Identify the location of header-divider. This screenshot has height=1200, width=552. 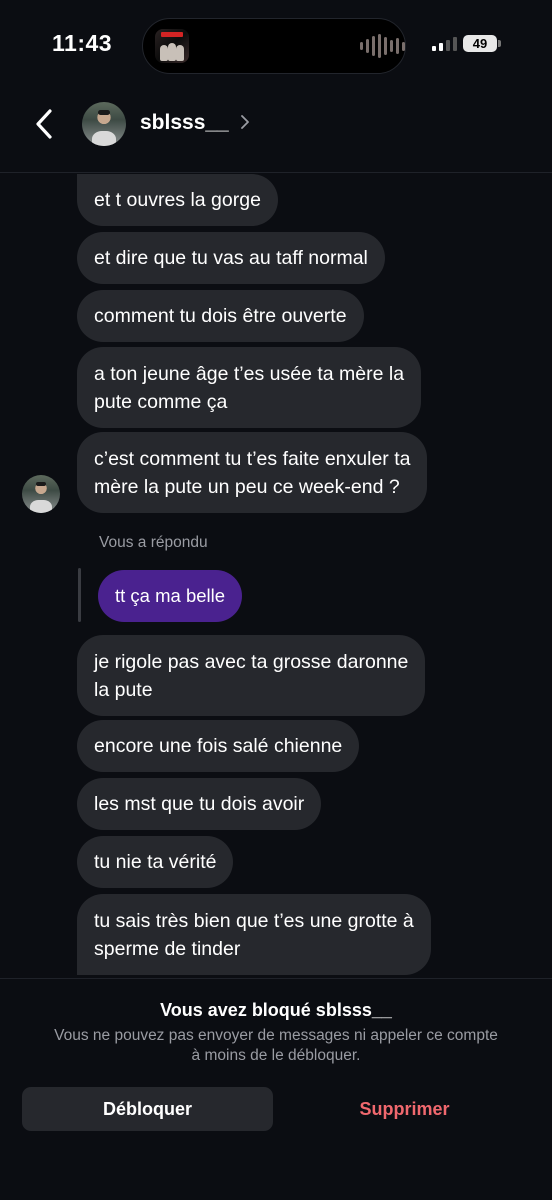
(276, 172).